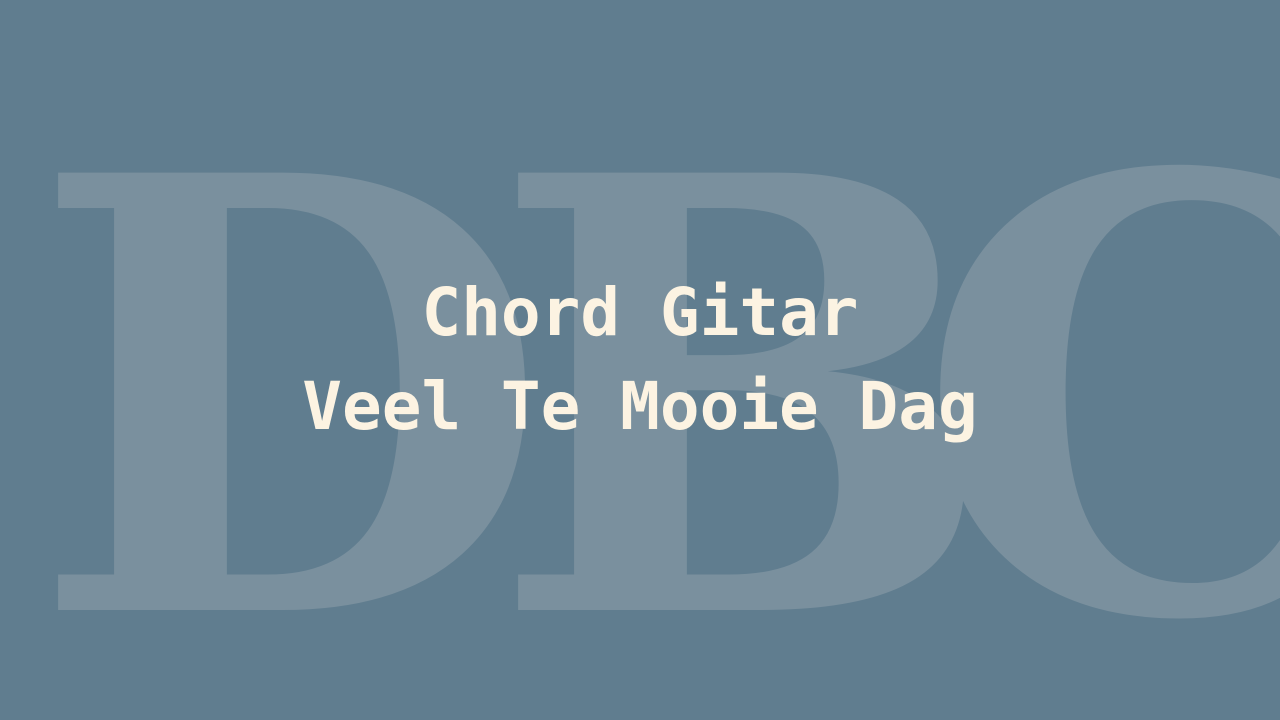 The width and height of the screenshot is (1280, 720). Describe the element at coordinates (640, 406) in the screenshot. I see `title-line-2: Veel Te Mooie Dag` at that location.